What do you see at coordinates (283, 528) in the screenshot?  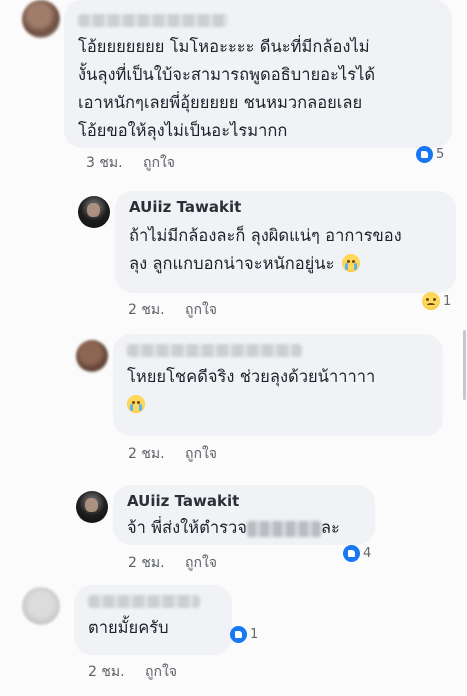 I see `redacted-text` at bounding box center [283, 528].